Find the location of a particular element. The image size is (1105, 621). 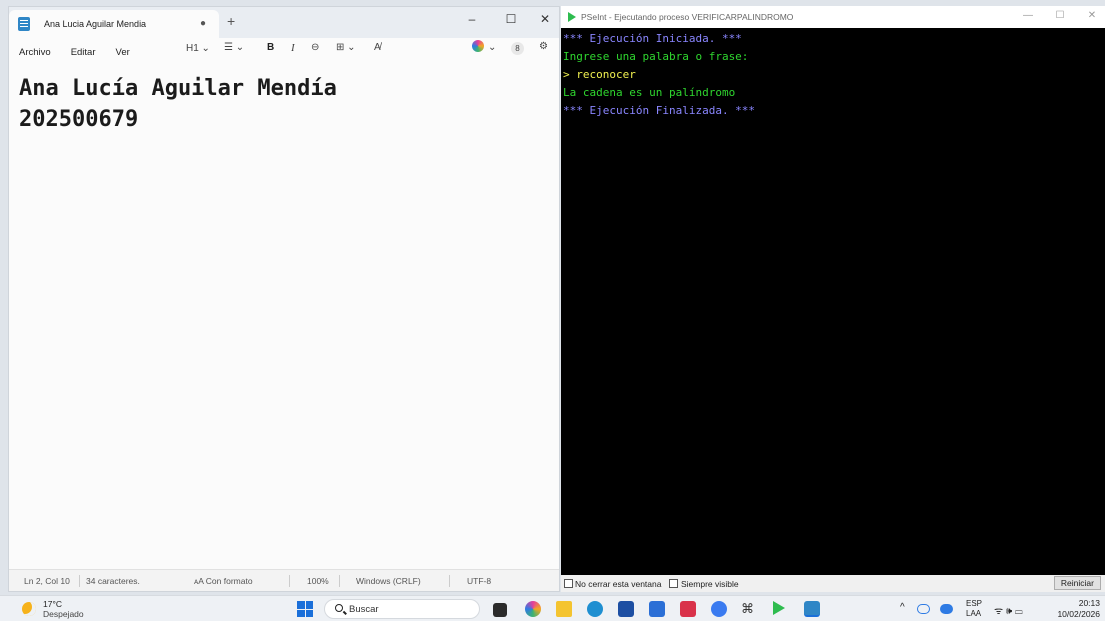

tray-chevron-icon: ^ is located at coordinates (902, 607).